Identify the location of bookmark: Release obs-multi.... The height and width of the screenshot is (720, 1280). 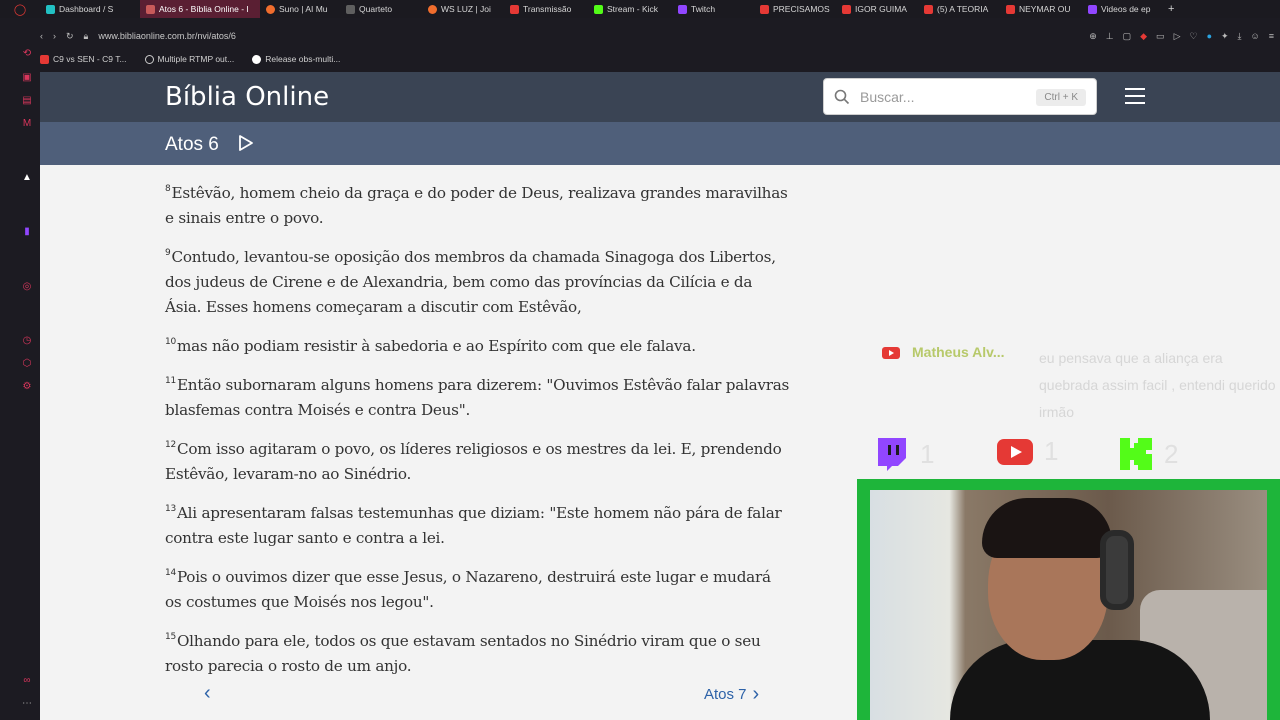
(296, 59).